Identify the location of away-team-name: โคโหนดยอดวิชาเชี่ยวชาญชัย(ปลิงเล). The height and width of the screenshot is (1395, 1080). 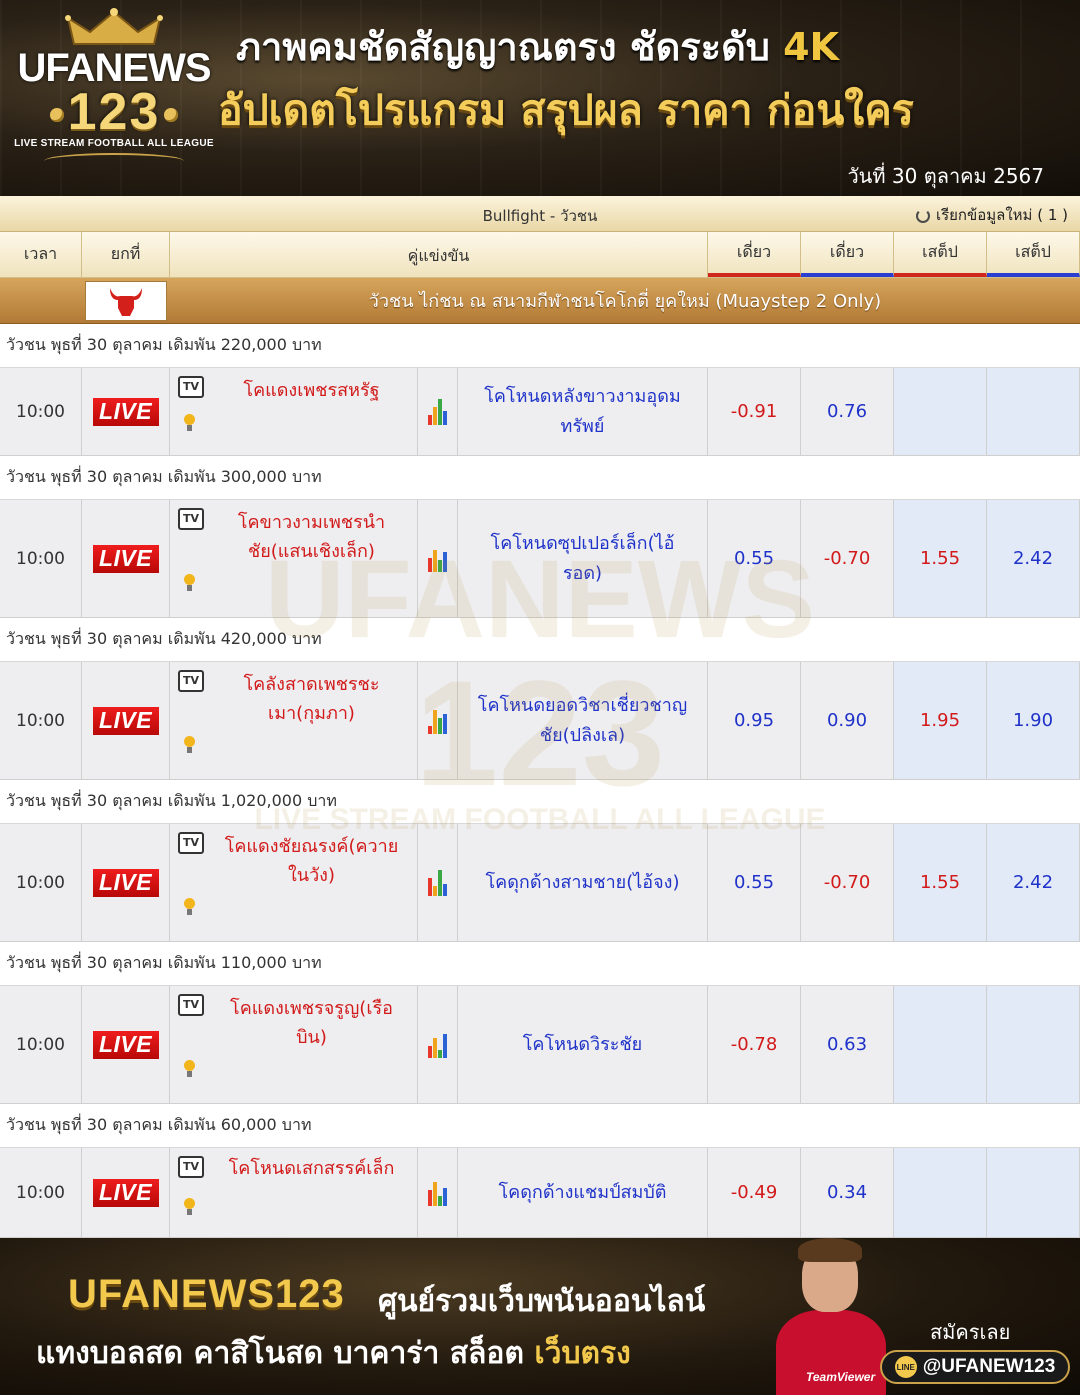
(583, 720).